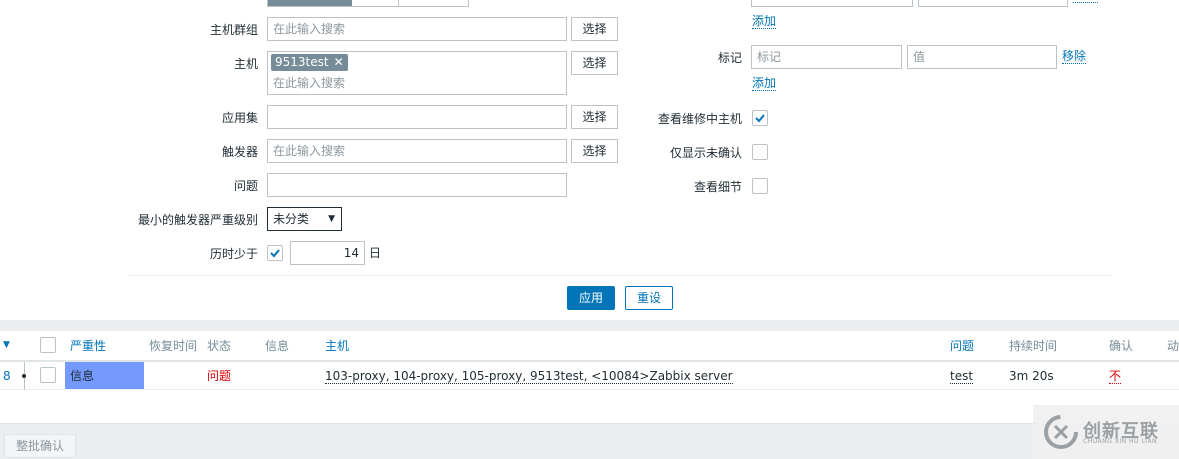  Describe the element at coordinates (962, 346) in the screenshot. I see `header-problem: 问题` at that location.